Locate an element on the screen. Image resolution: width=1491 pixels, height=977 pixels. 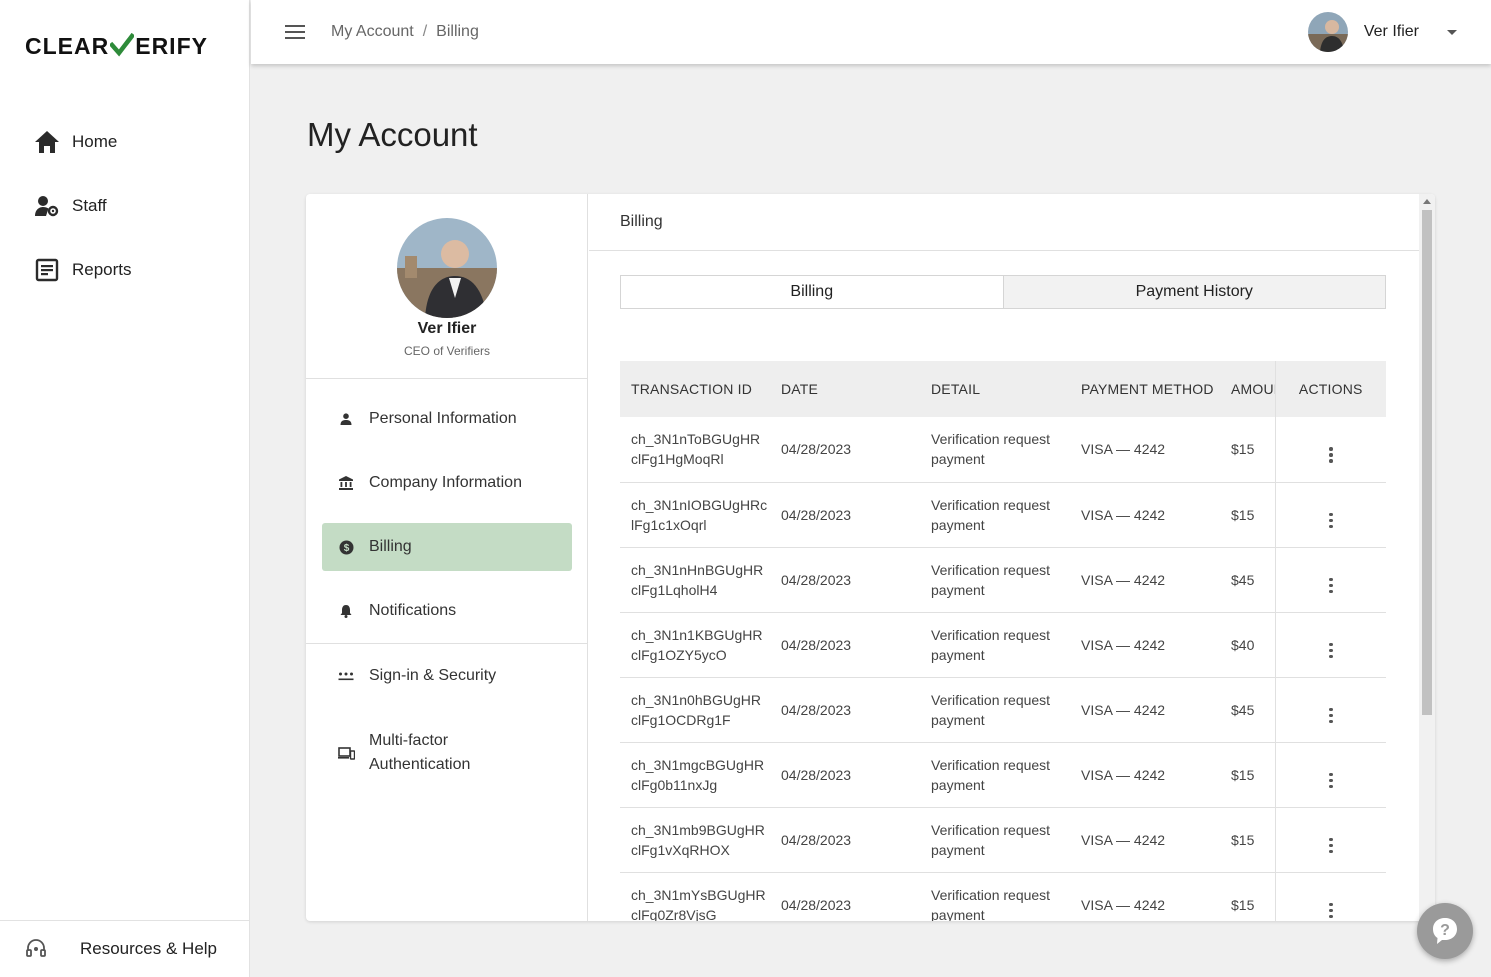
password-icon is located at coordinates (346, 676).